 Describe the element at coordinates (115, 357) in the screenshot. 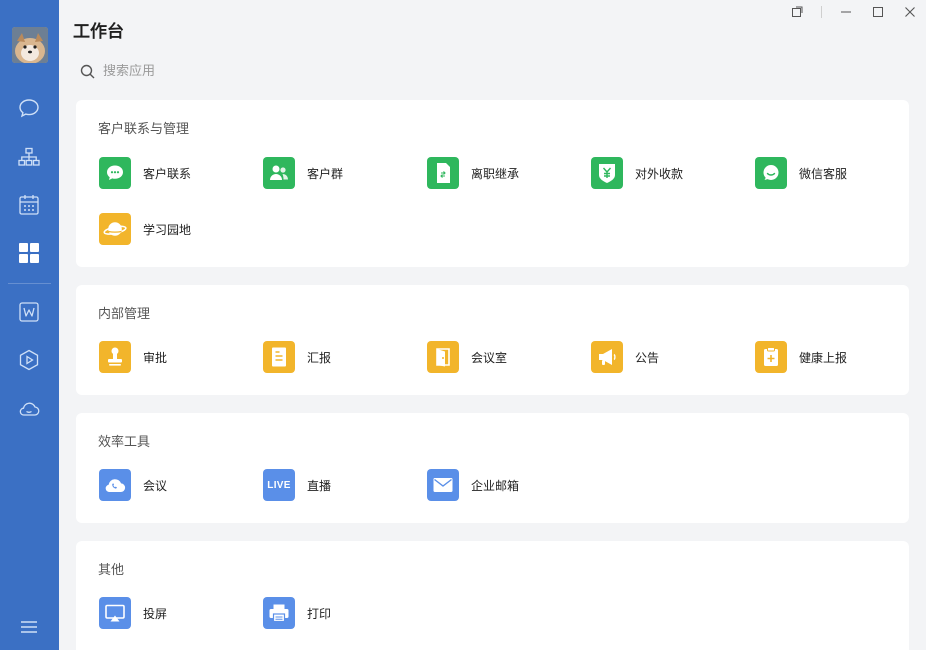

I see `stamp-icon` at that location.